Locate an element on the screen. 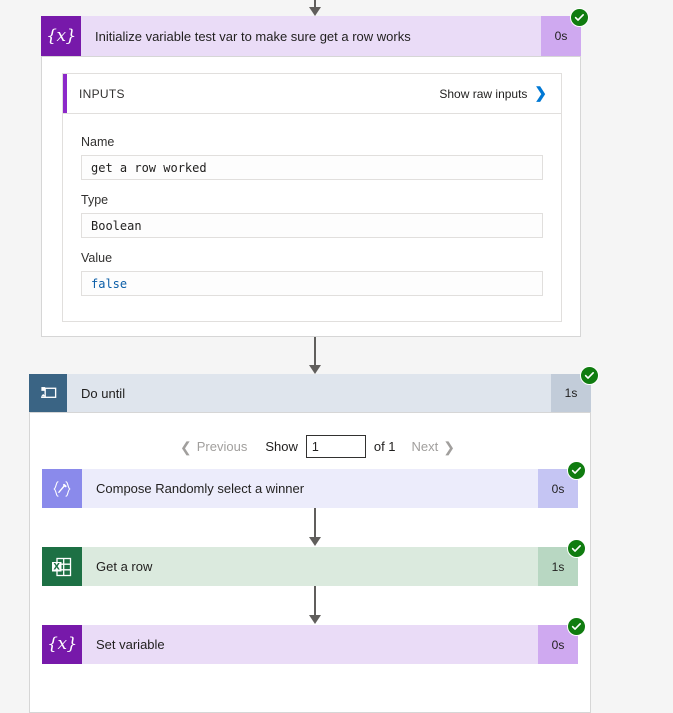  show-raw-inputs-label: Show raw inputs is located at coordinates (483, 93).